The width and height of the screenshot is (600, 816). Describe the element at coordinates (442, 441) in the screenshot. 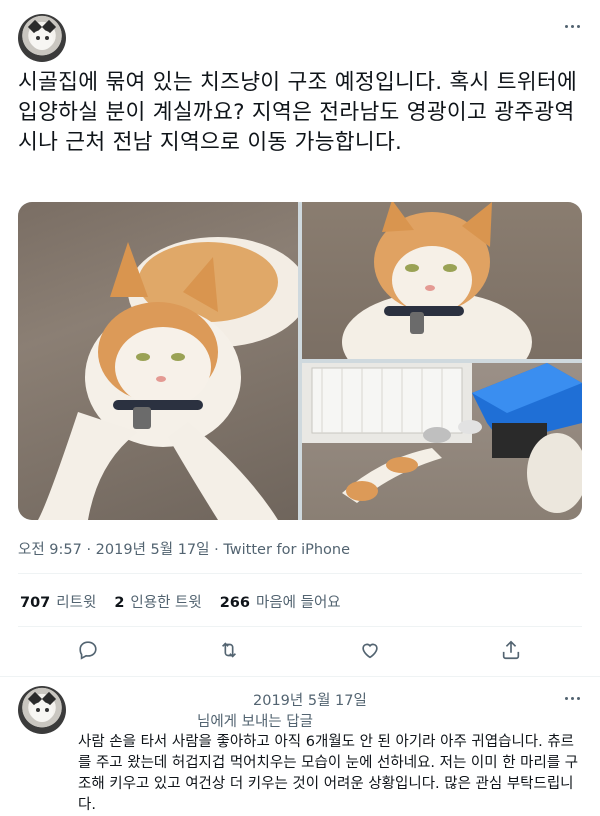

I see `photo-cat-yard` at that location.